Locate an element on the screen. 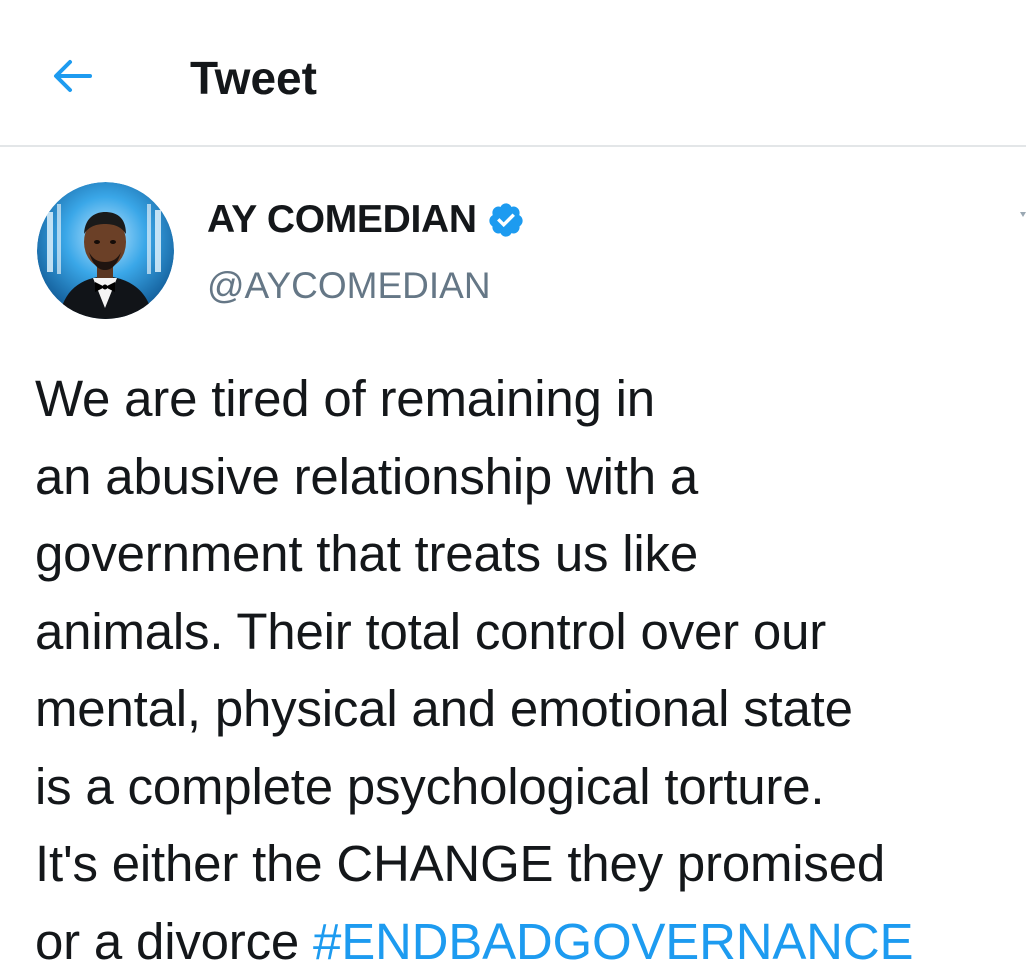 Image resolution: width=1026 pixels, height=980 pixels. avatar is located at coordinates (105, 250).